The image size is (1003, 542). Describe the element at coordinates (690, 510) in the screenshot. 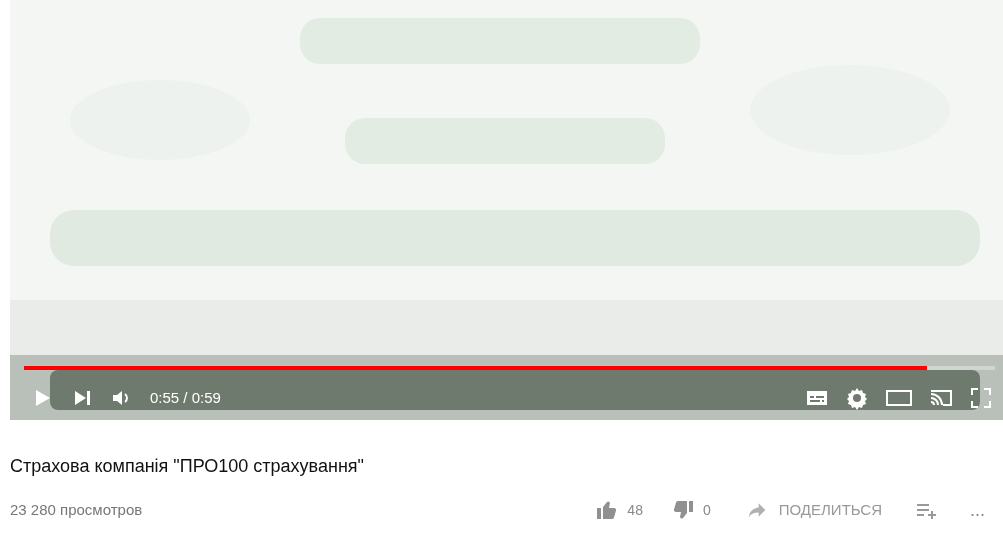

I see `dislike-button: 0` at that location.